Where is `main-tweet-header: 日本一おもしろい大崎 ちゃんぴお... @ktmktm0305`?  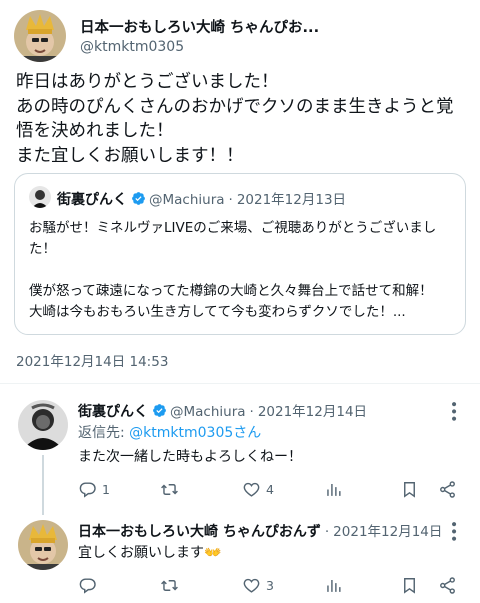 main-tweet-header: 日本一おもしろい大崎 ちゃんぴお... @ktmktm0305 is located at coordinates (240, 37).